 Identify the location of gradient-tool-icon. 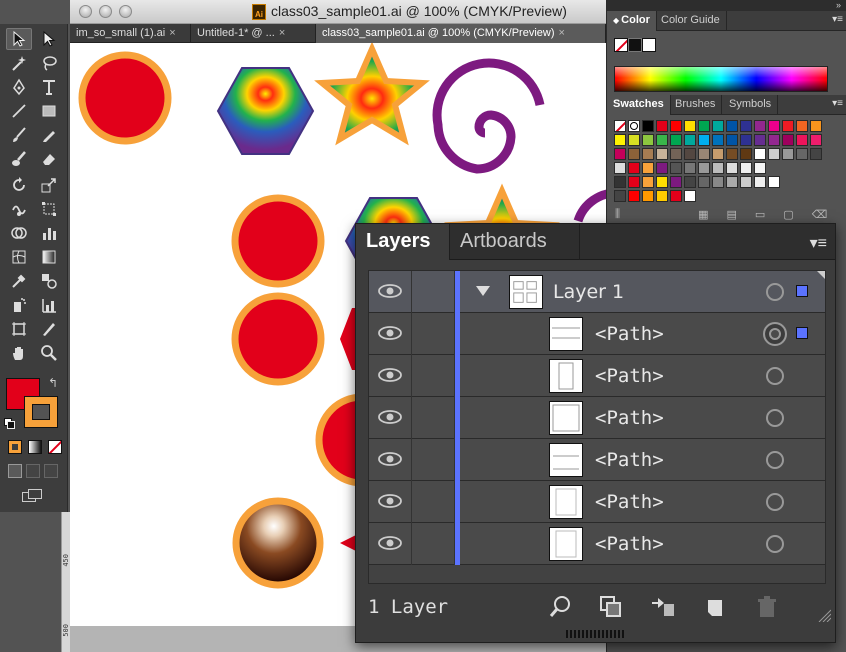
(49, 257).